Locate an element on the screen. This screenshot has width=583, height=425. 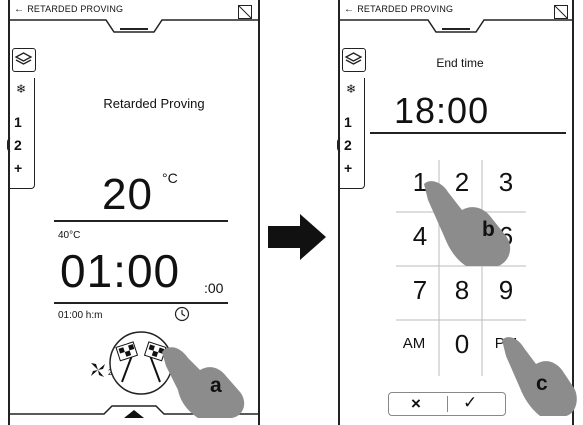
key-8: 8 is located at coordinates (462, 290).